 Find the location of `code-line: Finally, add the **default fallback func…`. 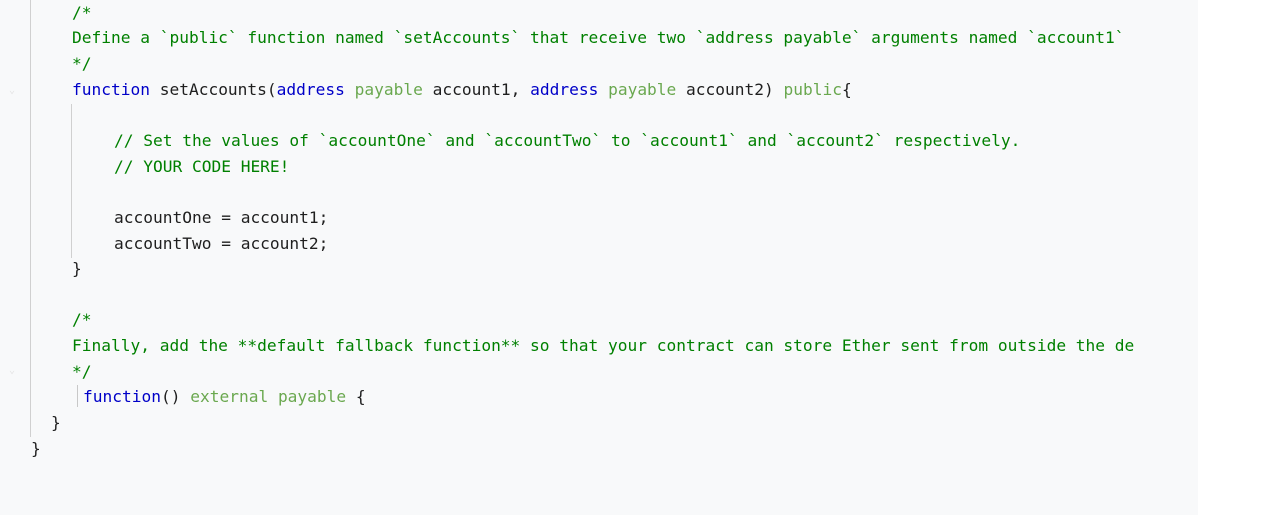

code-line: Finally, add the **default fallback func… is located at coordinates (603, 346).